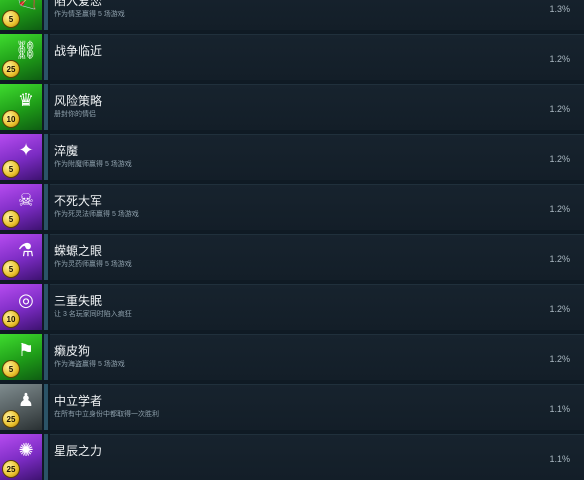 The height and width of the screenshot is (480, 584). I want to click on undead-figure-icon: ☠, so click(26, 200).